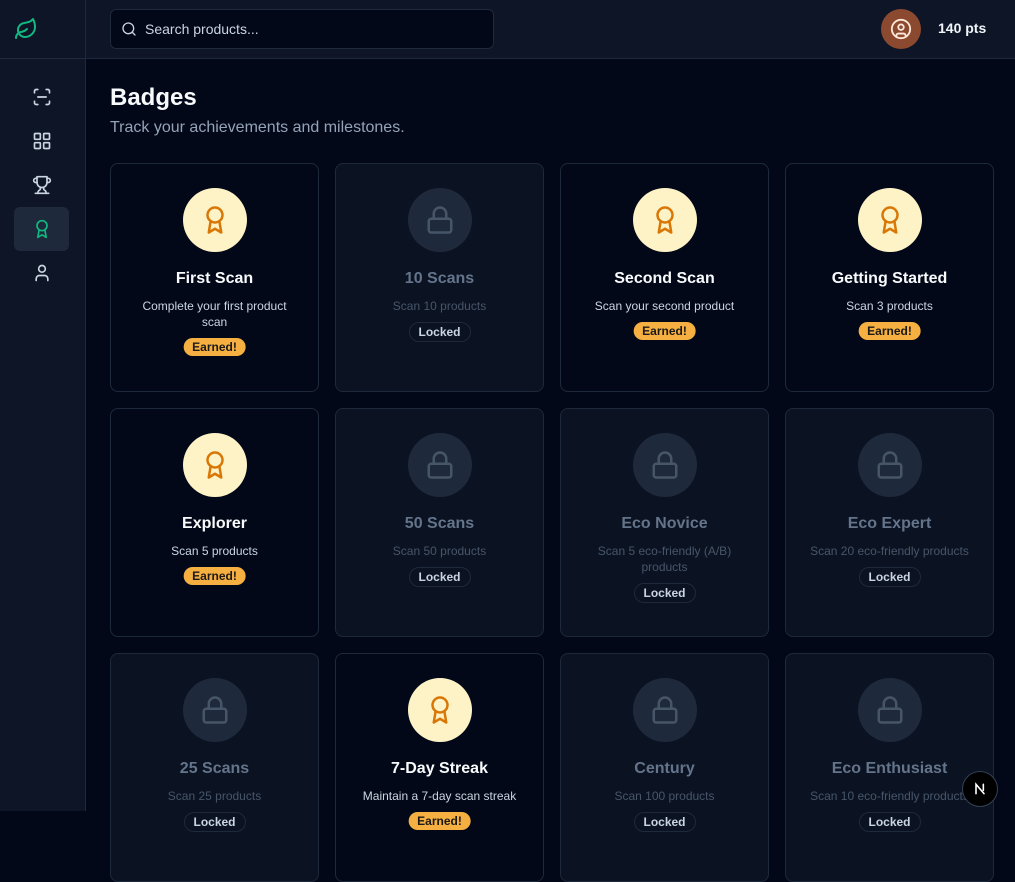  What do you see at coordinates (439, 796) in the screenshot?
I see `badge-description: Maintain a 7-day scan streak` at bounding box center [439, 796].